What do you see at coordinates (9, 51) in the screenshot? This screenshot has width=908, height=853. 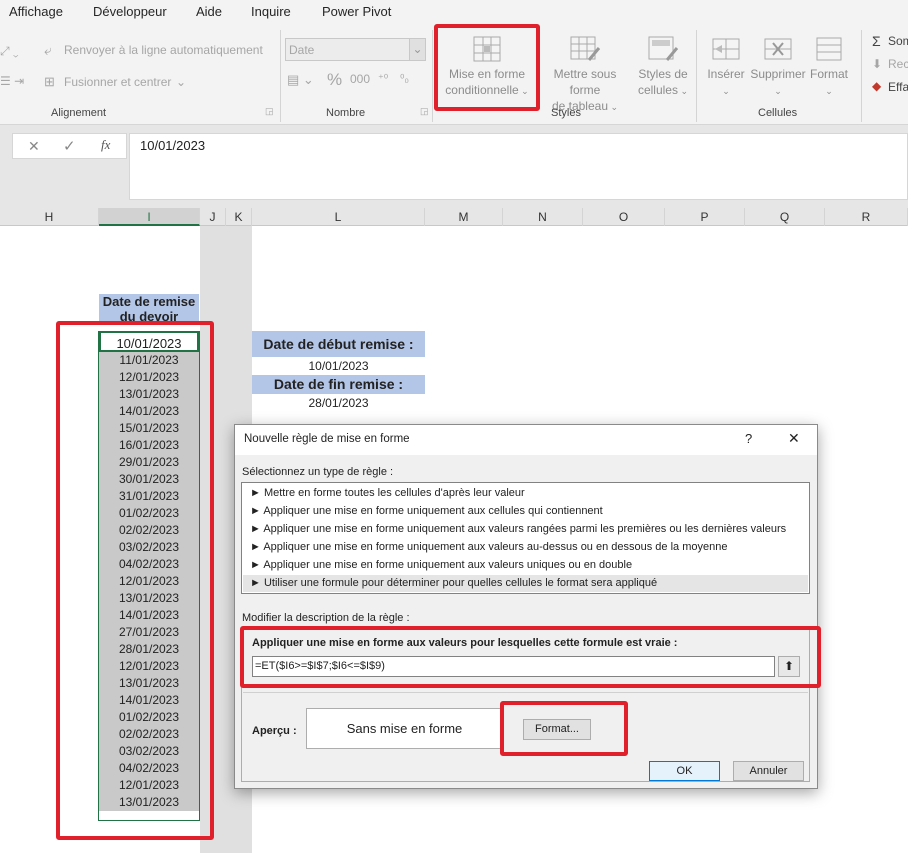 I see `orientation-icon: ⤢ ⌄` at bounding box center [9, 51].